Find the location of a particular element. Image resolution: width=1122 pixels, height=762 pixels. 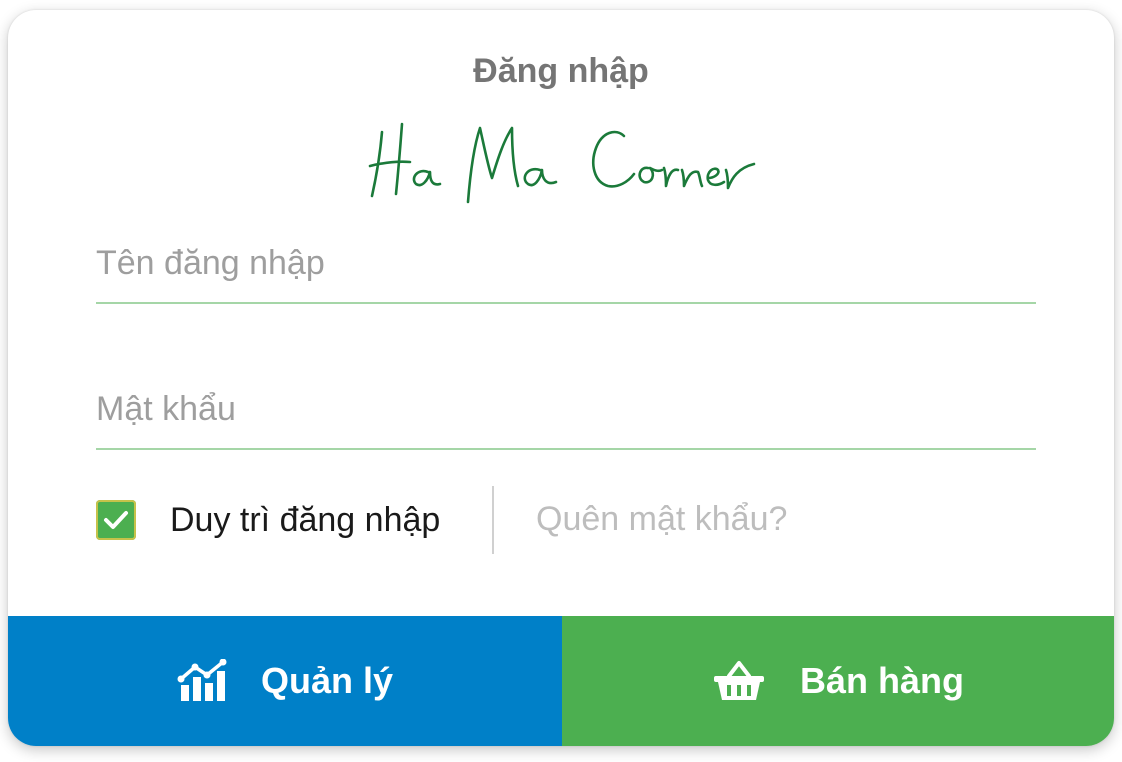

password-field is located at coordinates (566, 414).